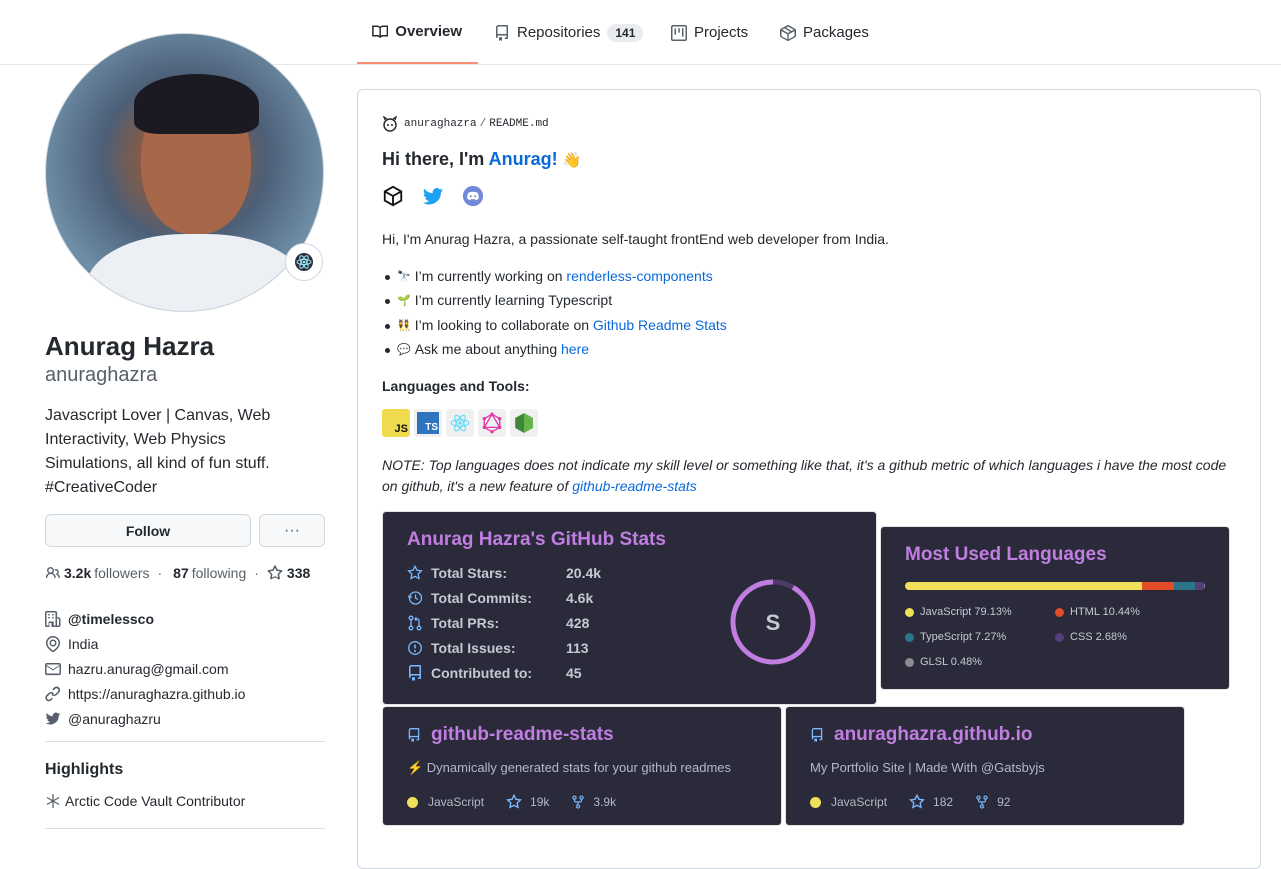 This screenshot has height=869, width=1281. I want to click on tab-packages-label: Packages, so click(836, 32).